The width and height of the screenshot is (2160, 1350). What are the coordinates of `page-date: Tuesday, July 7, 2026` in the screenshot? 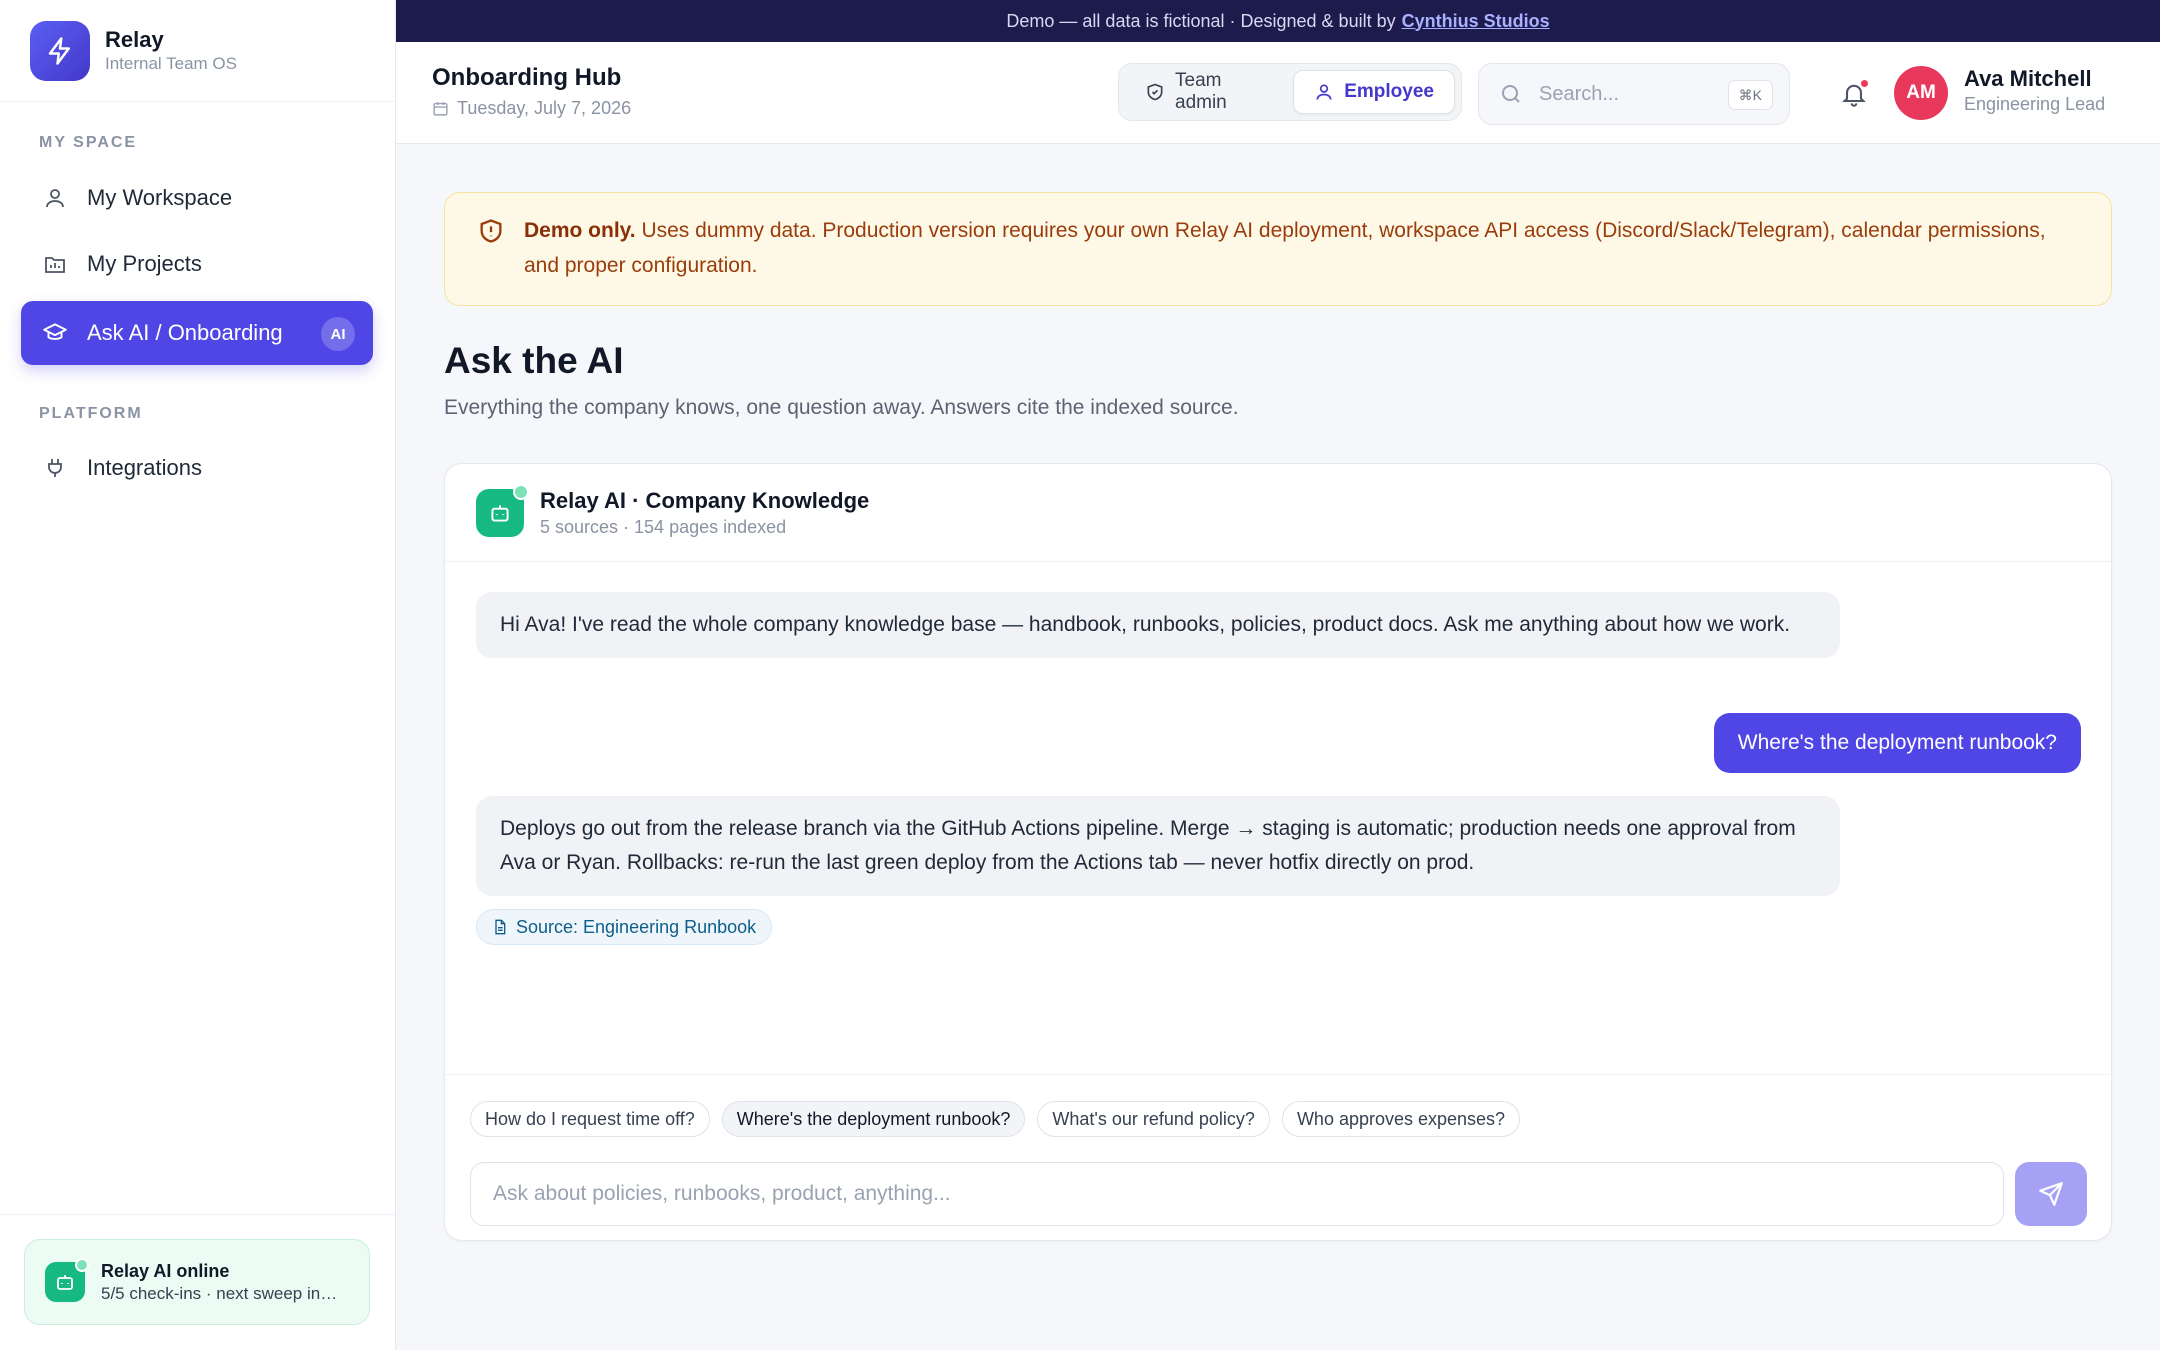 It's located at (531, 108).